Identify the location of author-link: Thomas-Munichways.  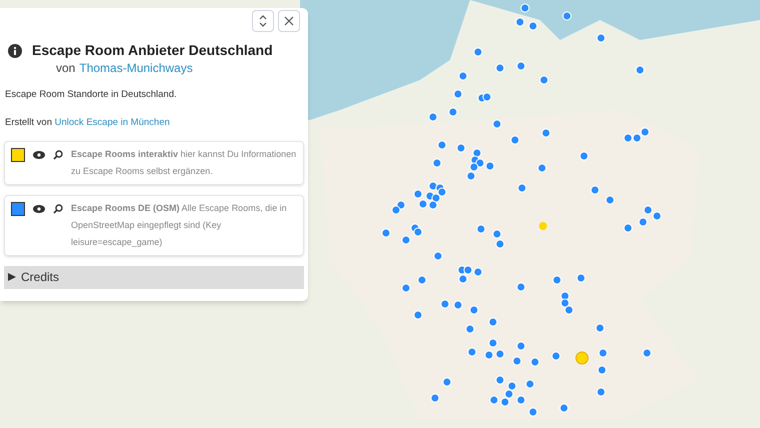
(136, 68).